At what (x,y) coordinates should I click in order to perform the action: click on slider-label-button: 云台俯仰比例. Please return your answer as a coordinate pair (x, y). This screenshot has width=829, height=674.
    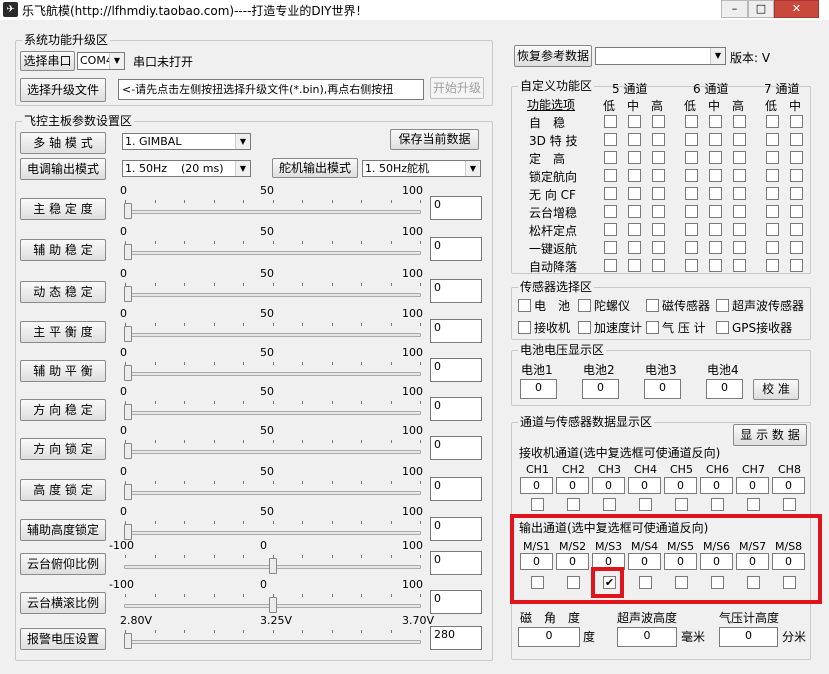
    Looking at the image, I should click on (63, 564).